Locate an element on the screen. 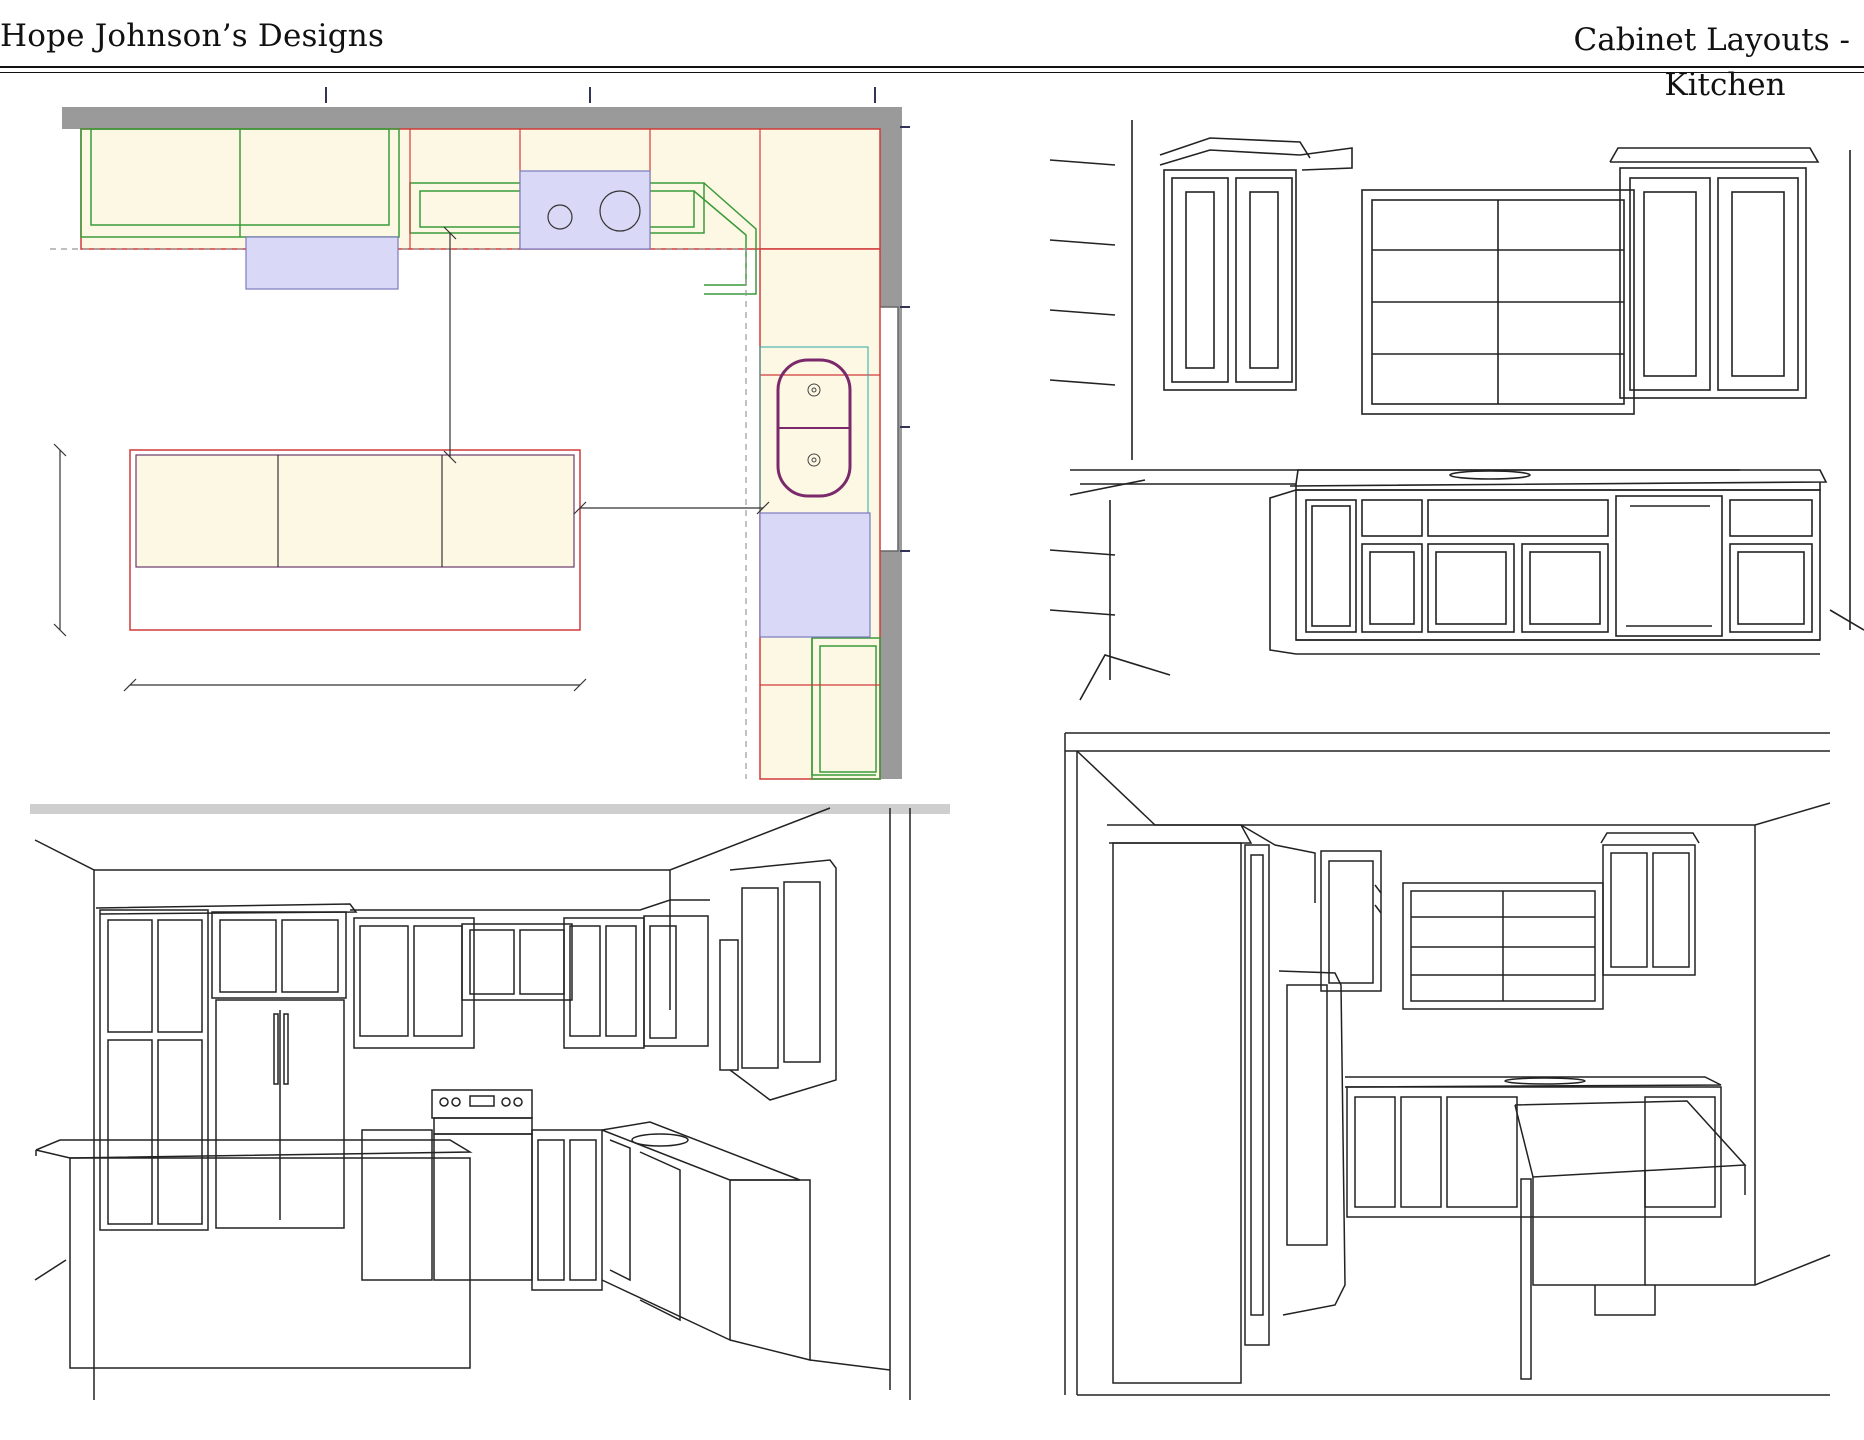 The width and height of the screenshot is (1864, 1440). dishwasher is located at coordinates (815, 575).